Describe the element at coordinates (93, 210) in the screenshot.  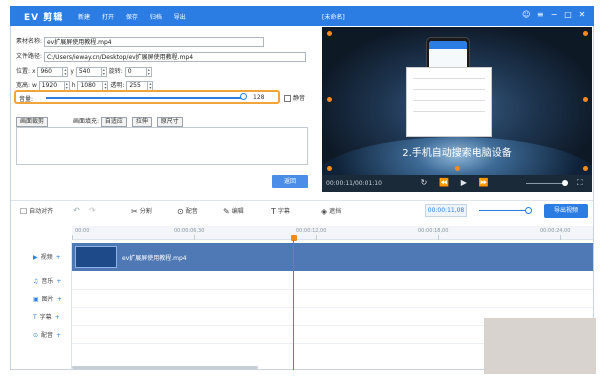
I see `redo-icon: ↷` at that location.